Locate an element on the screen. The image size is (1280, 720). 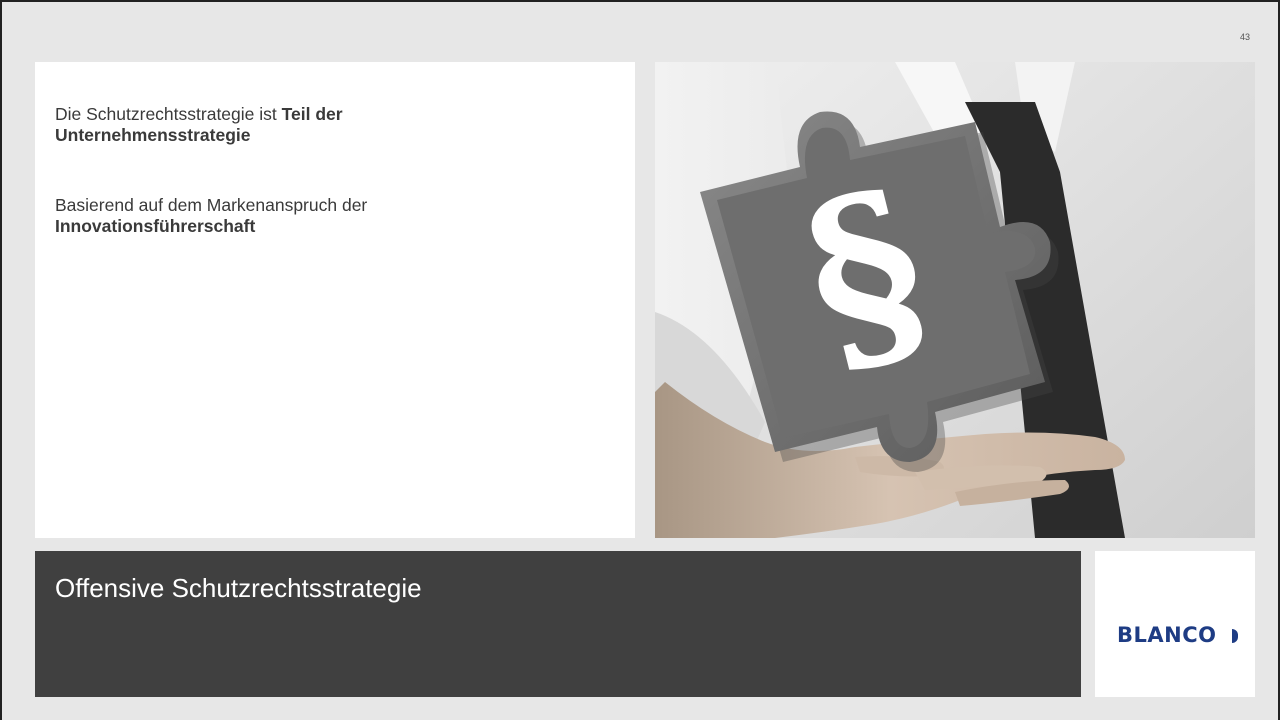
statement-strategy-text: Die Schutzrechtsstrategie ist is located at coordinates (168, 114).